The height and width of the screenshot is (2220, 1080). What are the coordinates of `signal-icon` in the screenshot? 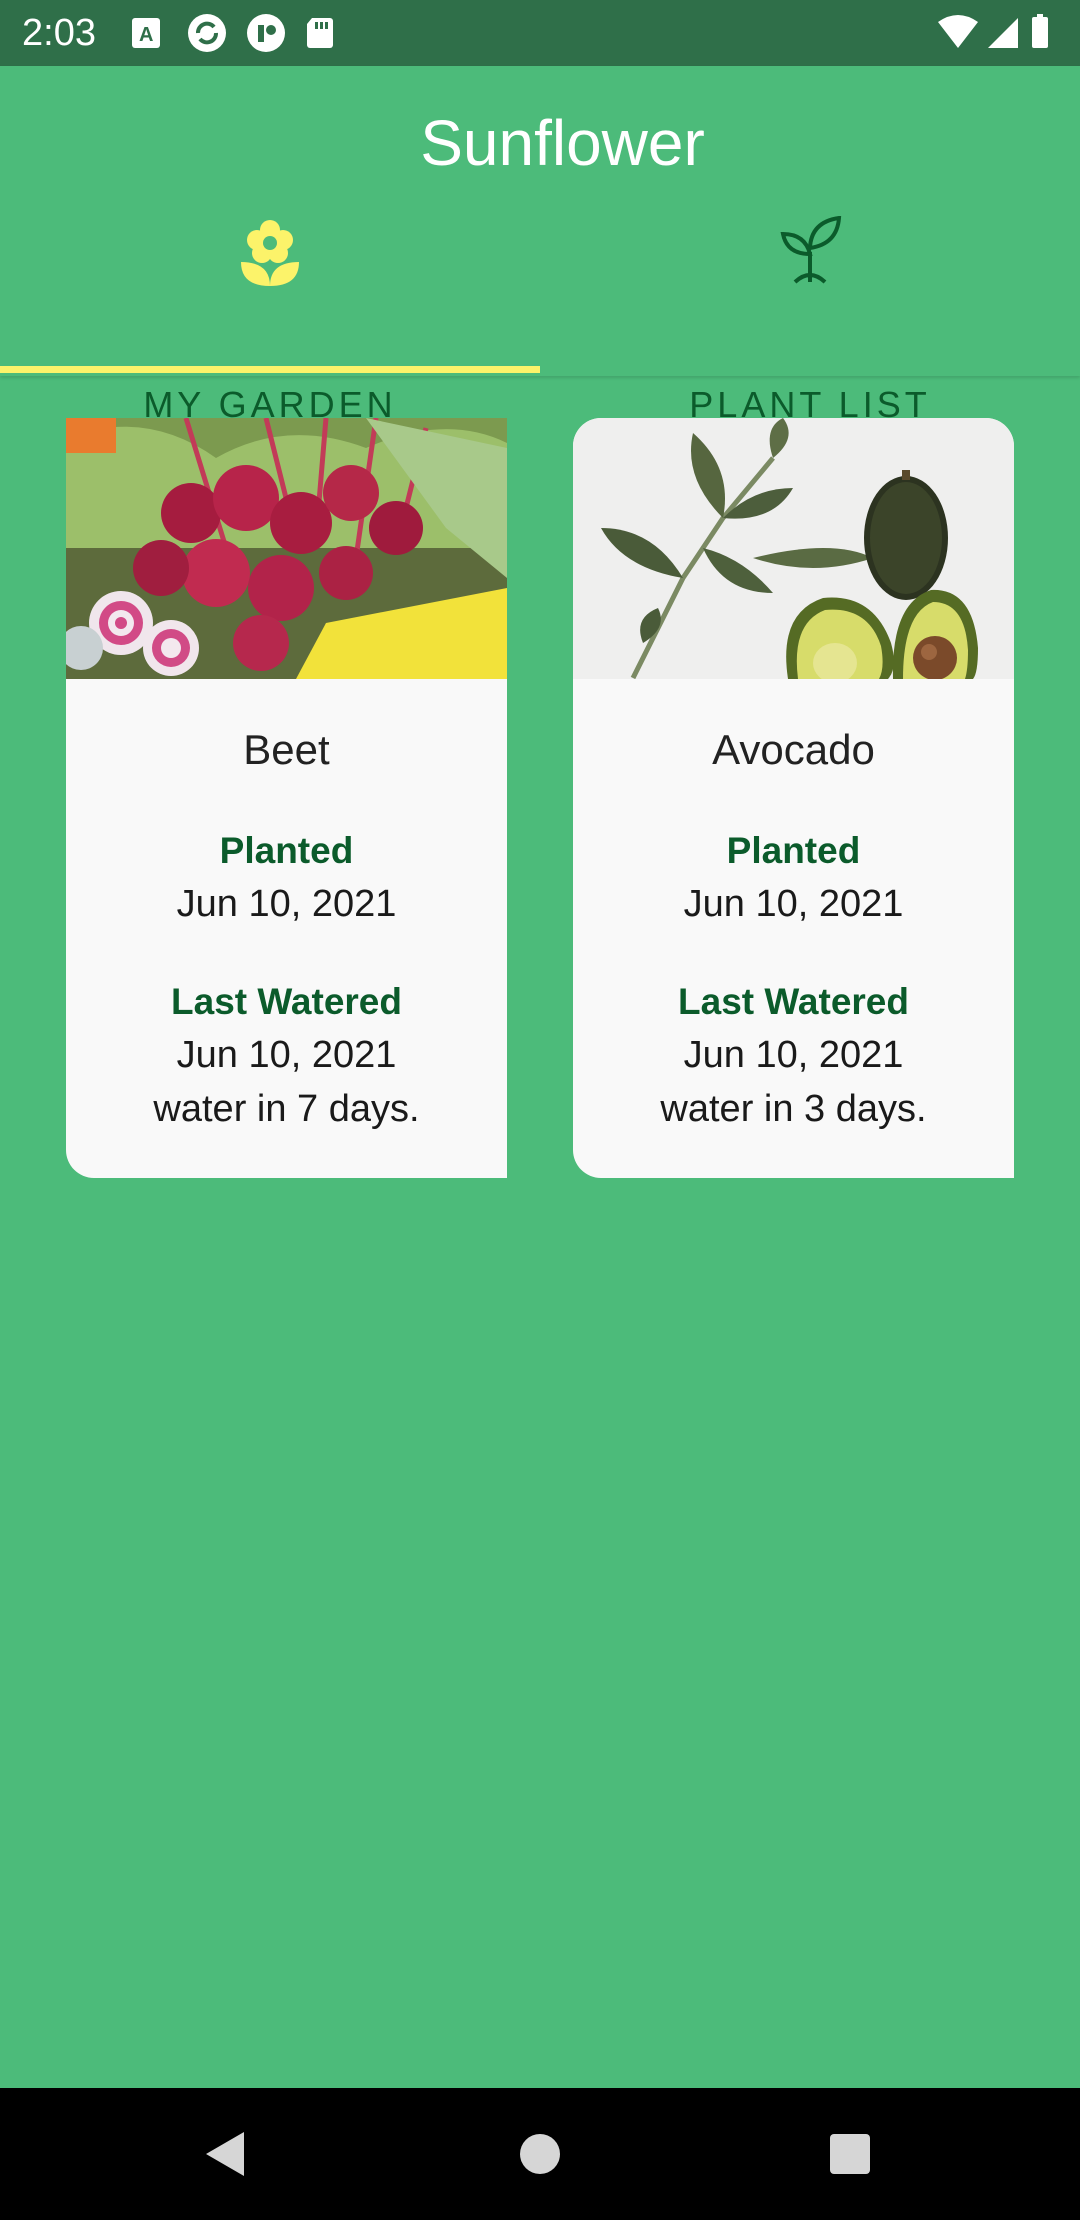 It's located at (1003, 33).